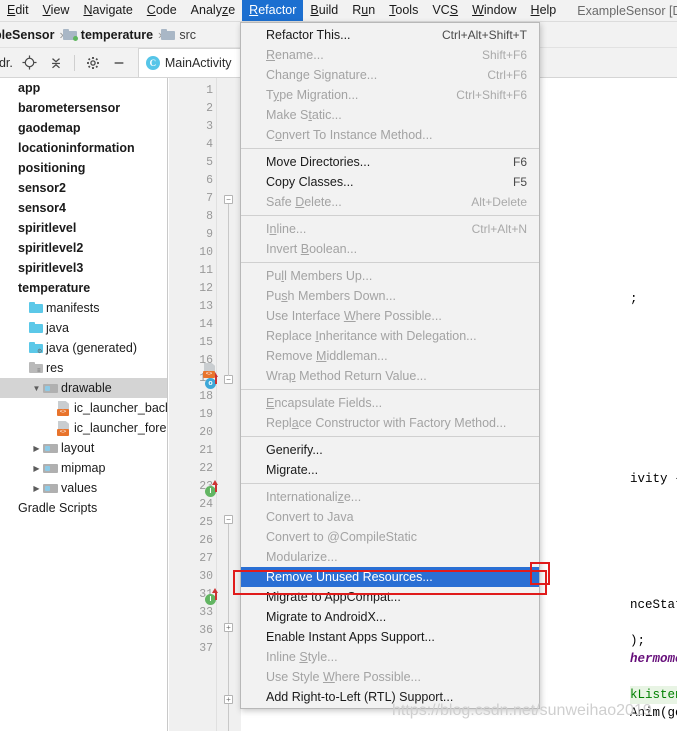  Describe the element at coordinates (213, 10) in the screenshot. I see `menu-analyze: Analyze` at that location.